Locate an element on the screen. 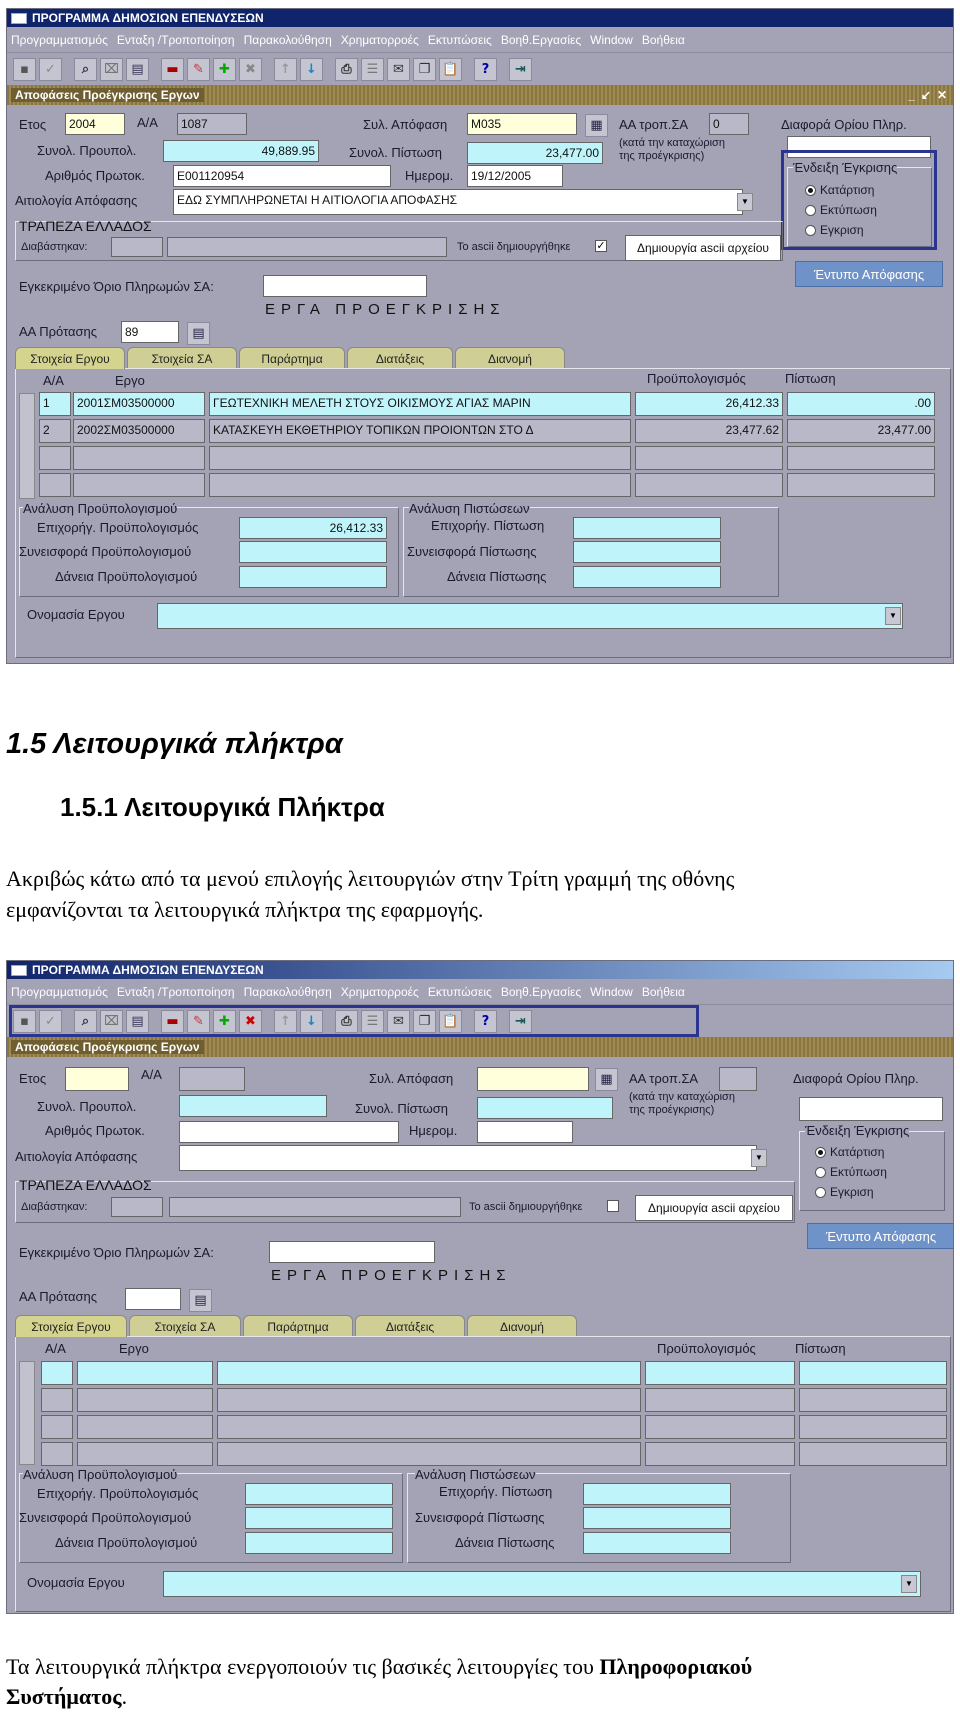 This screenshot has width=960, height=1712. synisfora-proypol-field is located at coordinates (313, 552).